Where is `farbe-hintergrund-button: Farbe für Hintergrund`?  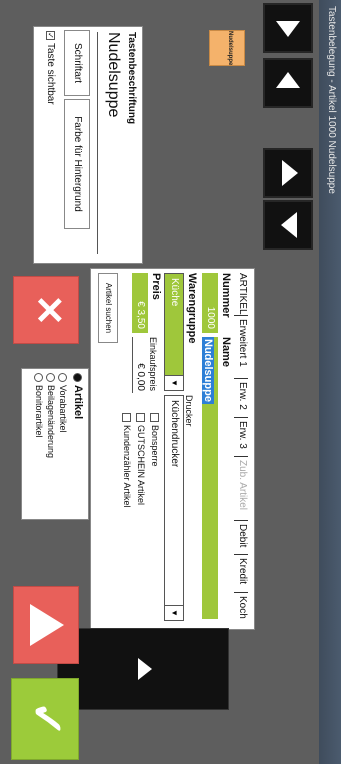
farbe-hintergrund-button: Farbe für Hintergrund is located at coordinates (77, 164).